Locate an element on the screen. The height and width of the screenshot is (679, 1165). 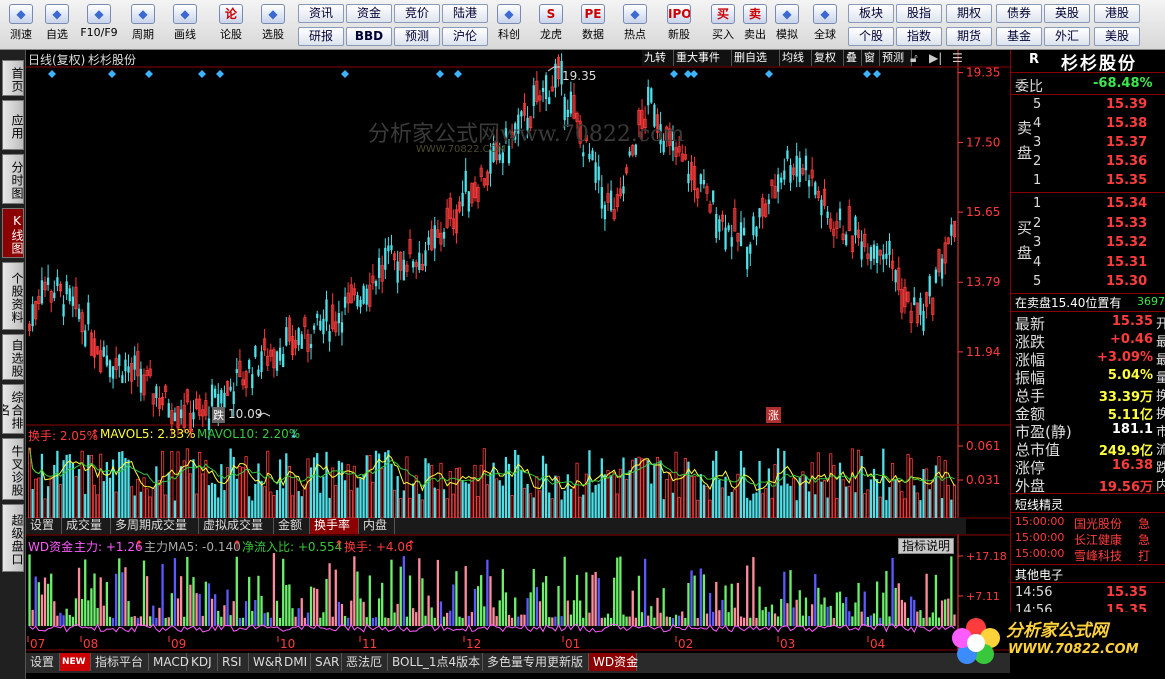
header-tab-6: 窗 is located at coordinates (871, 58).